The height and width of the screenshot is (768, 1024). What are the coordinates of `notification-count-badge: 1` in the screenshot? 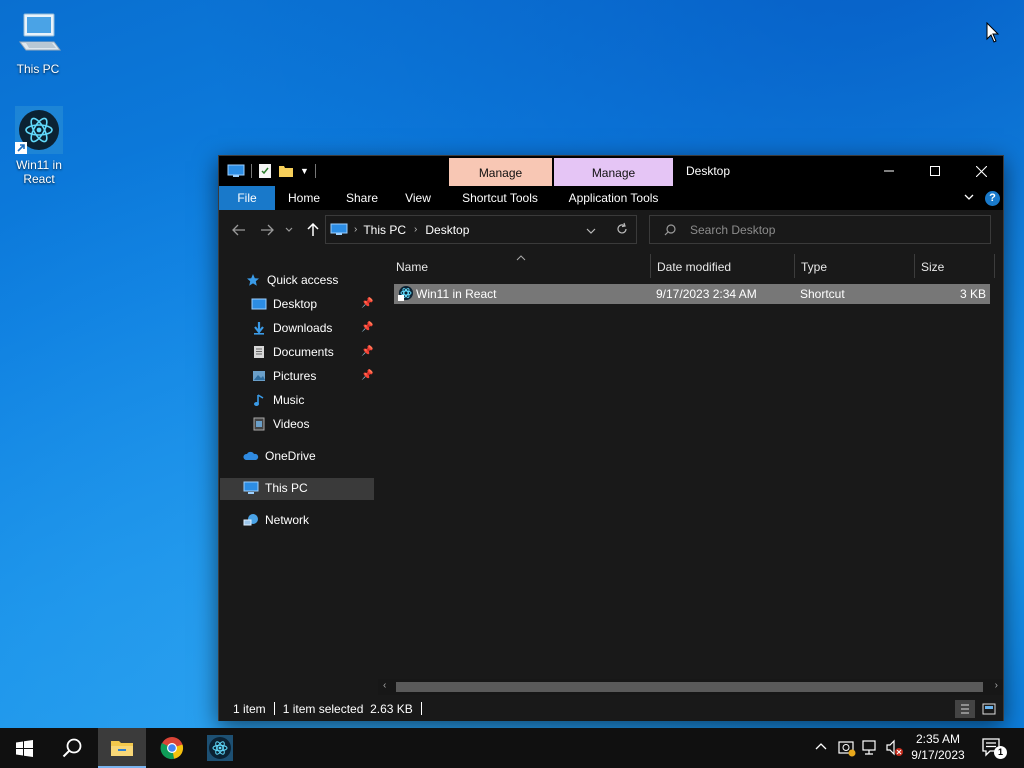 It's located at (1000, 752).